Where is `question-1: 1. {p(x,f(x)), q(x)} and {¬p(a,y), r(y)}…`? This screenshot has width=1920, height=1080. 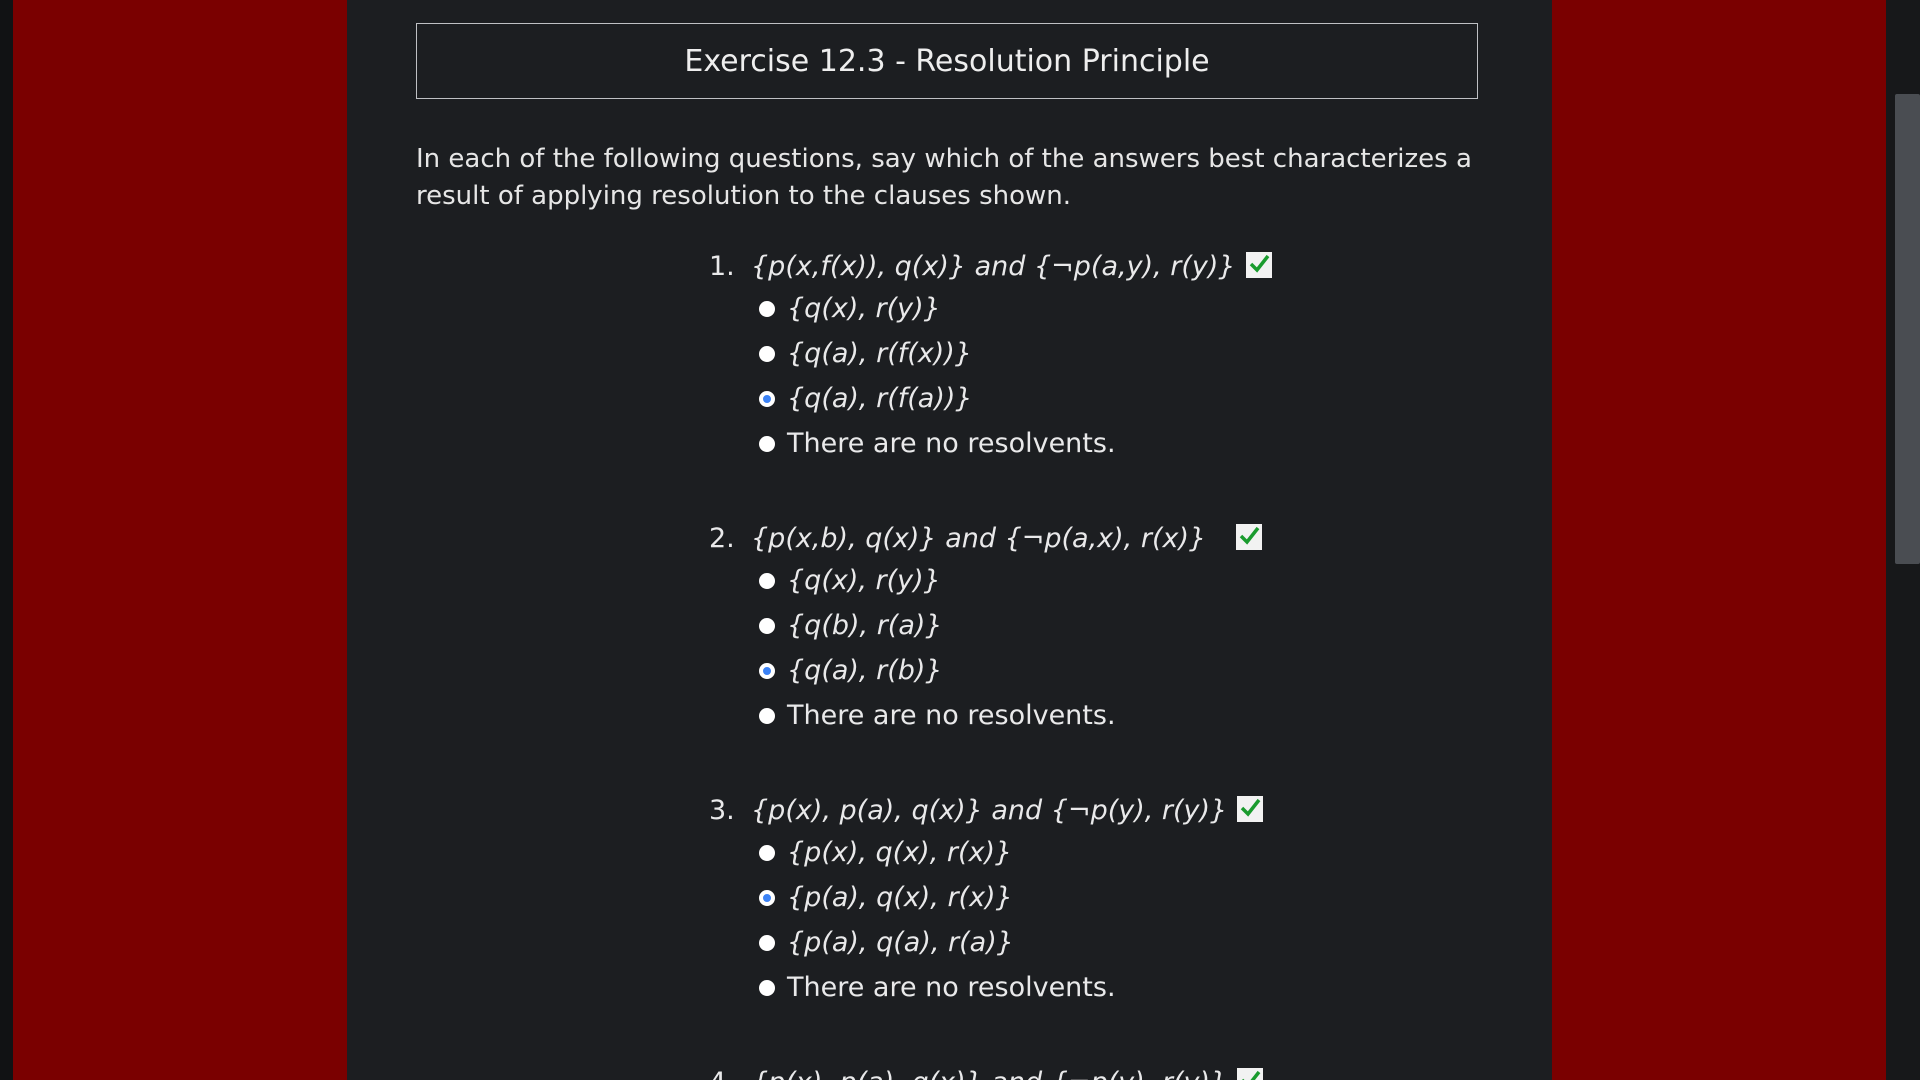 question-1: 1. {p(x,f(x)), q(x)} and {¬p(a,y), r(y)}… is located at coordinates (1089, 356).